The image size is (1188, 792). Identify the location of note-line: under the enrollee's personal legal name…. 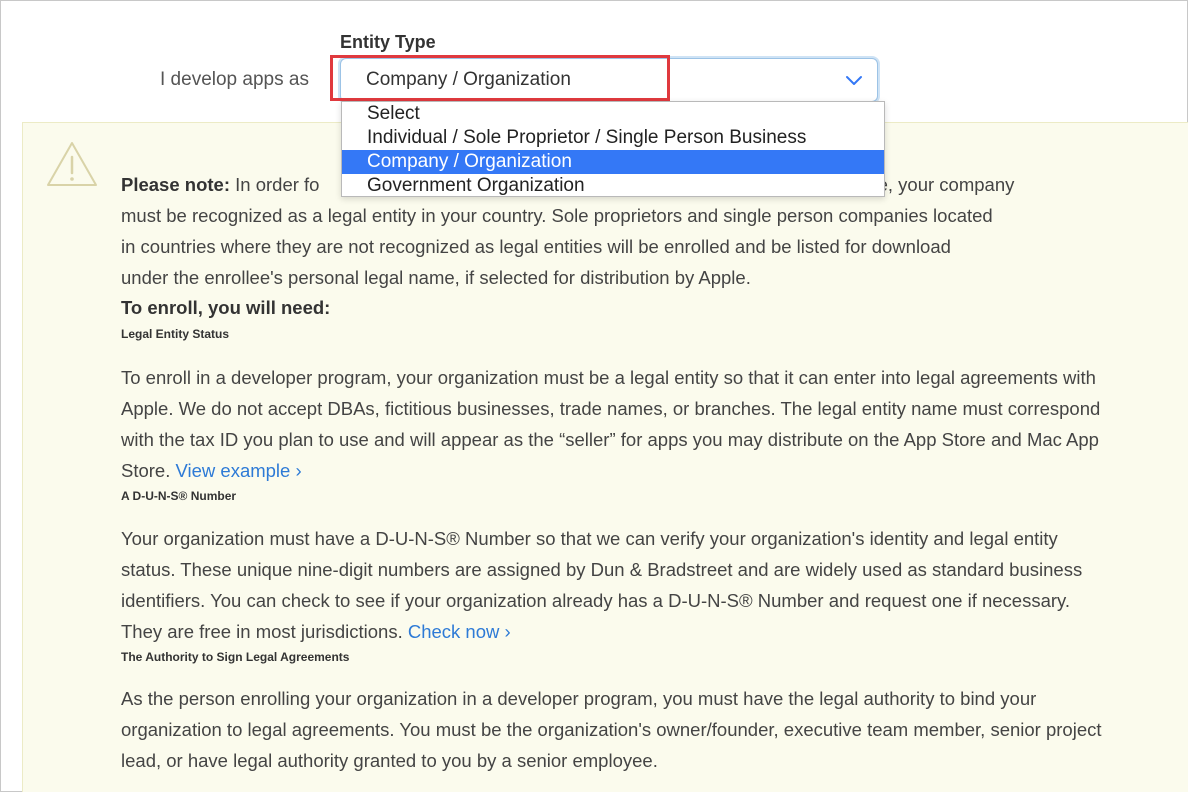
(436, 277).